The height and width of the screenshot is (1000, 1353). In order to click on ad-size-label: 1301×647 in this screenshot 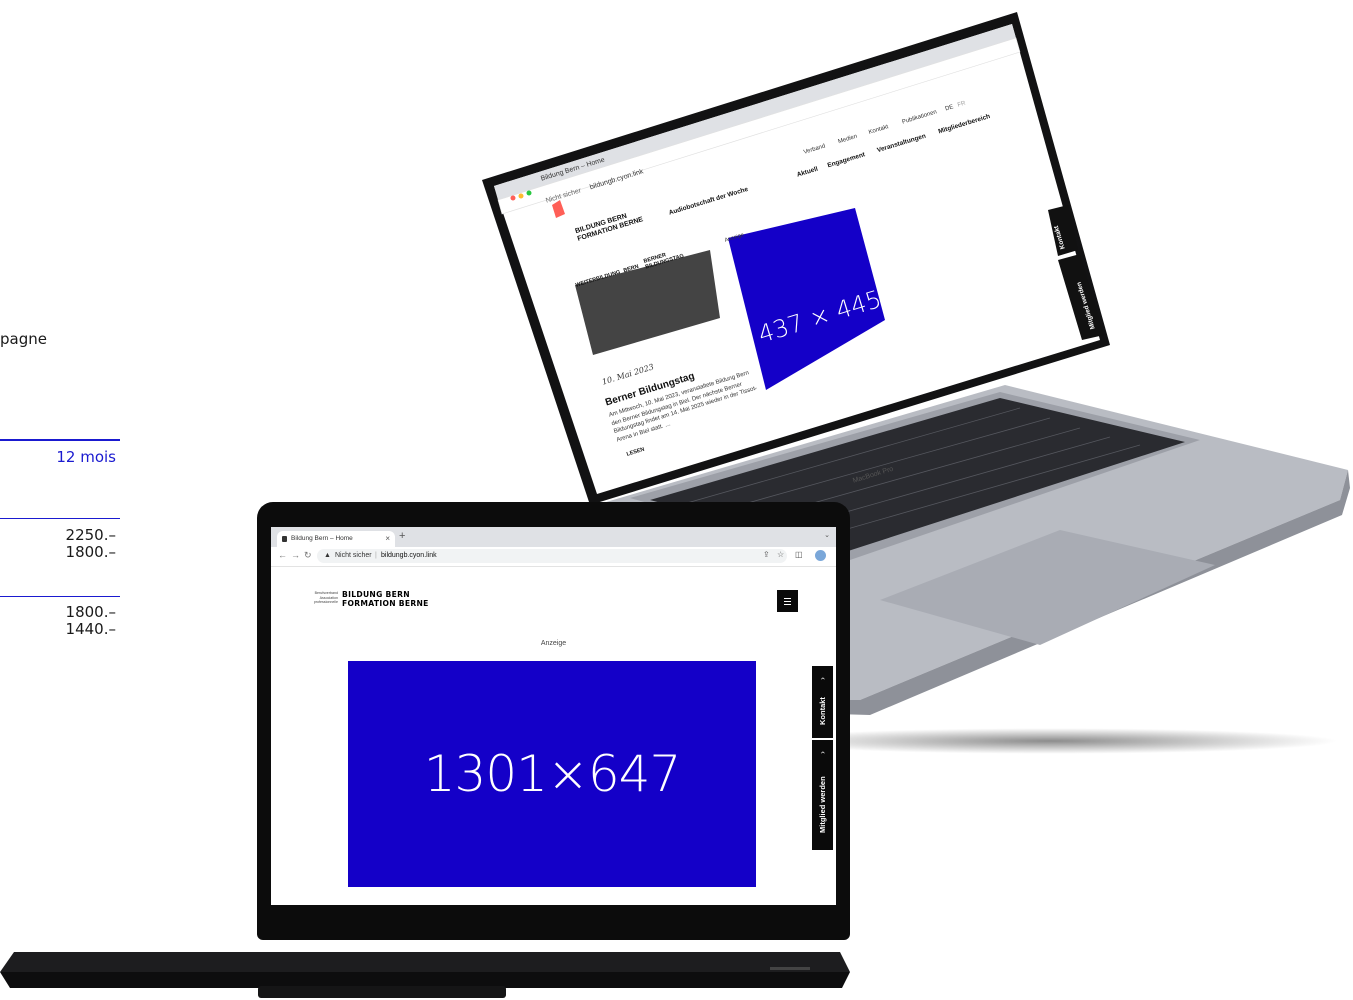, I will do `click(552, 774)`.